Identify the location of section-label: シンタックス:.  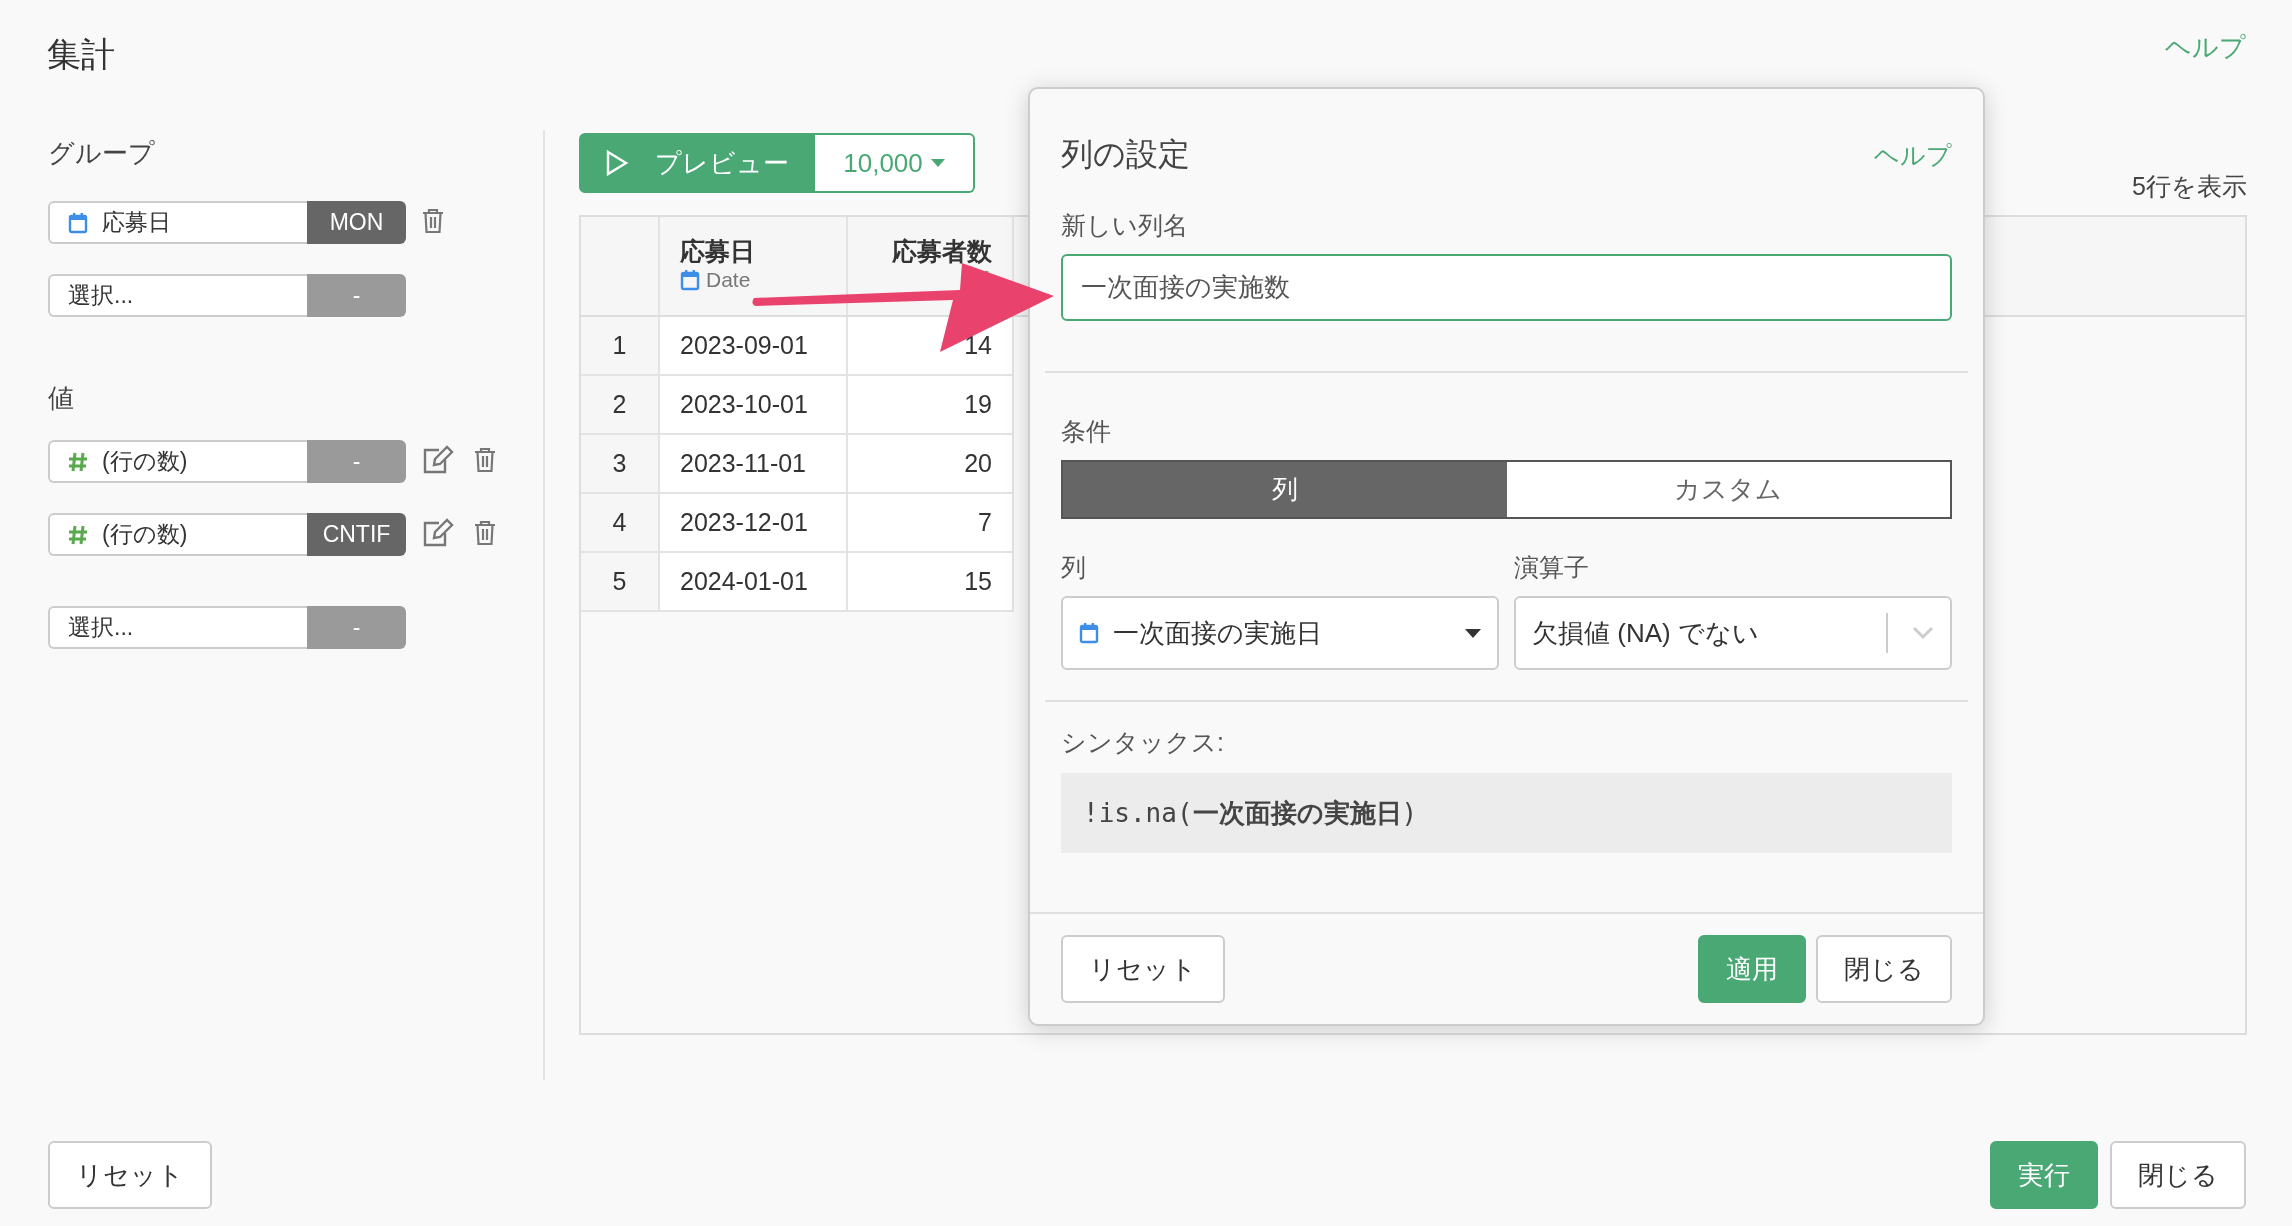
(1143, 742).